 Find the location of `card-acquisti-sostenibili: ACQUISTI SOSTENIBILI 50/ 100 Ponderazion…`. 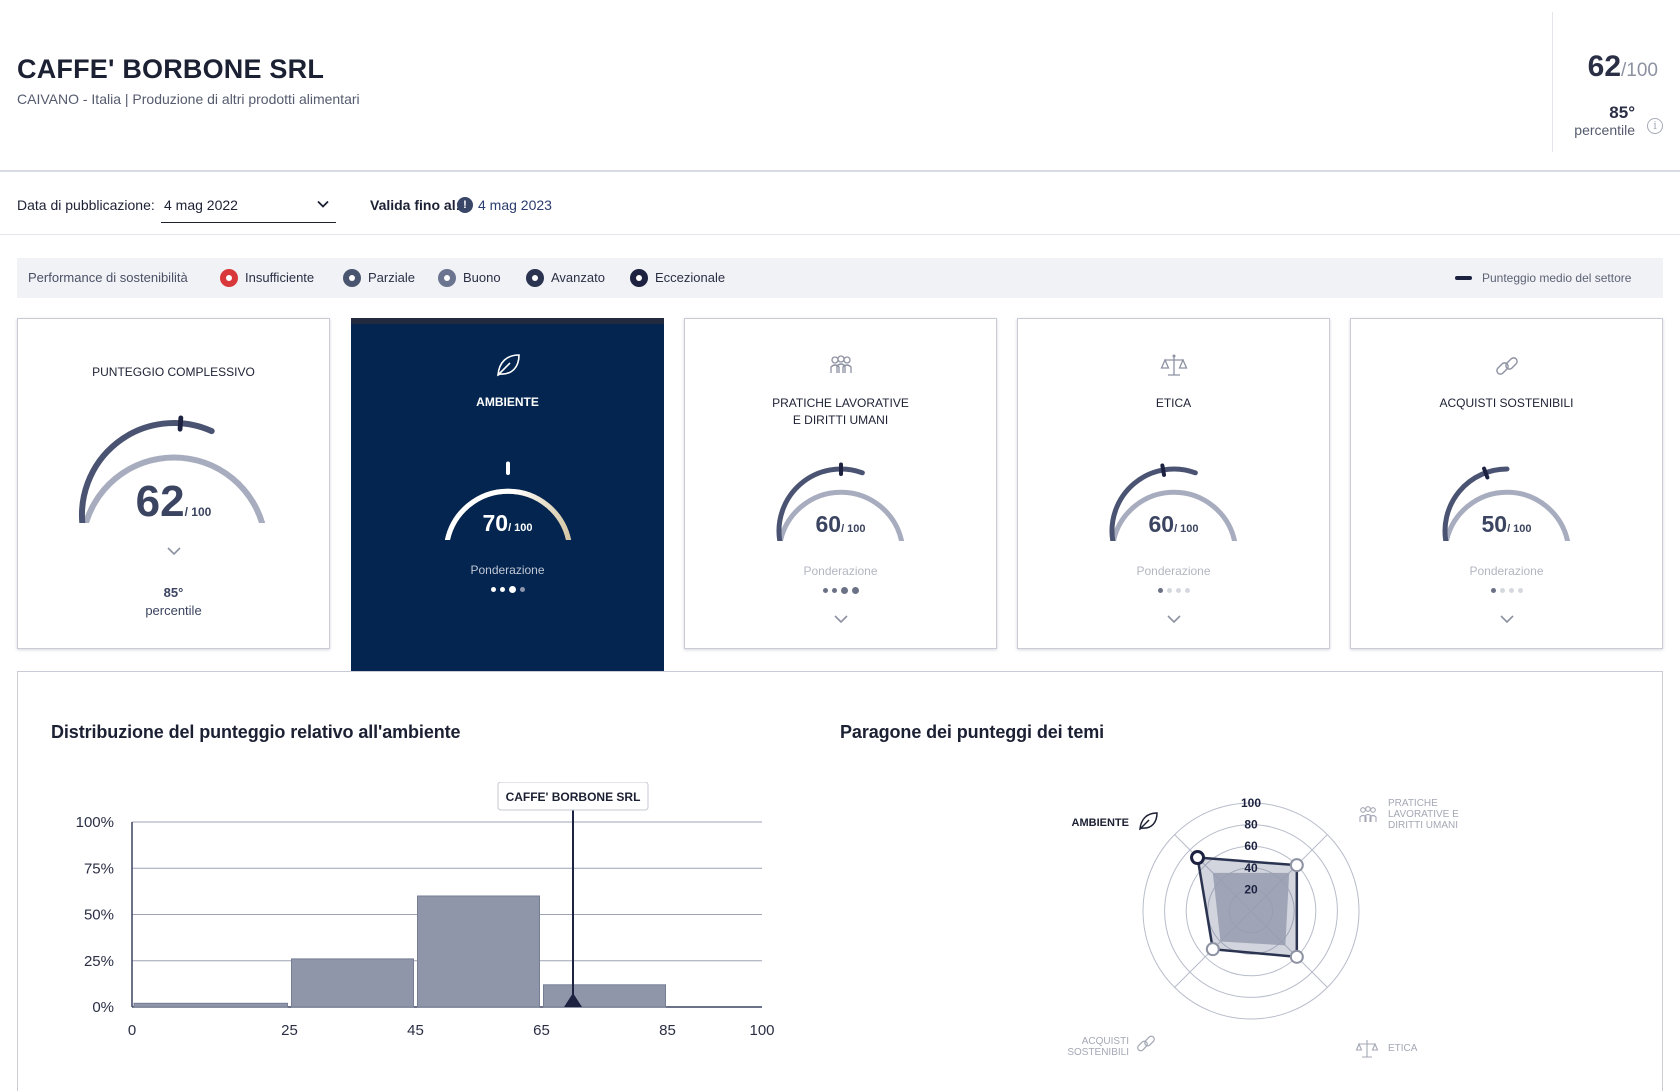

card-acquisti-sostenibili: ACQUISTI SOSTENIBILI 50/ 100 Ponderazion… is located at coordinates (1506, 483).